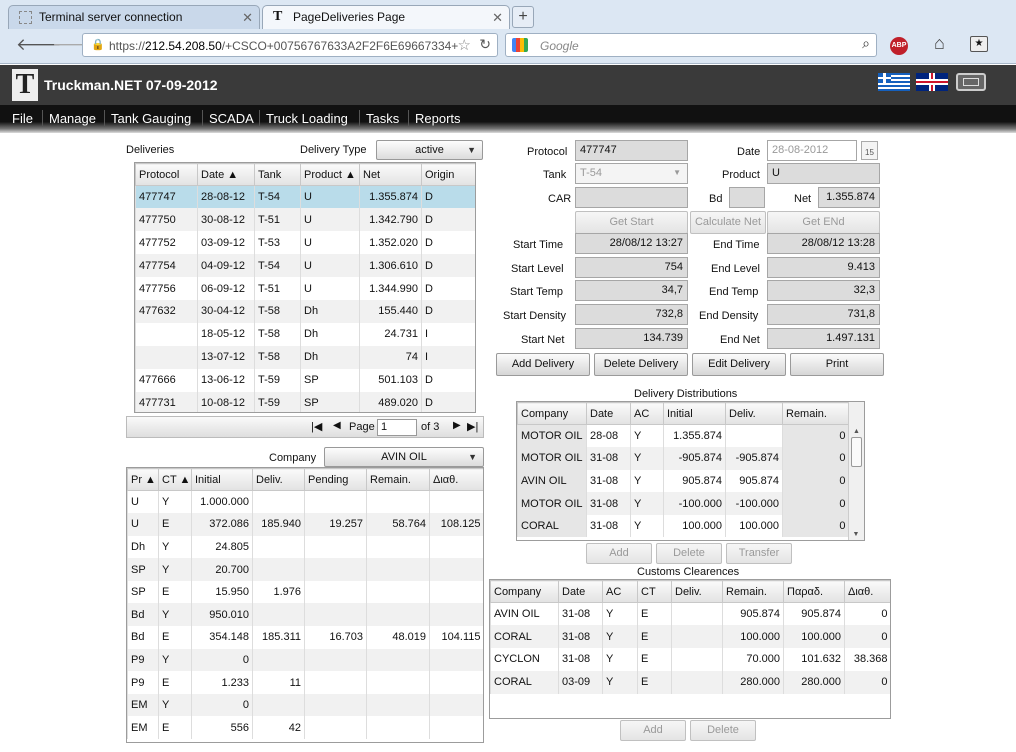 This screenshot has height=752, width=1016. What do you see at coordinates (694, 413) in the screenshot?
I see `col-initial: Initial` at bounding box center [694, 413].